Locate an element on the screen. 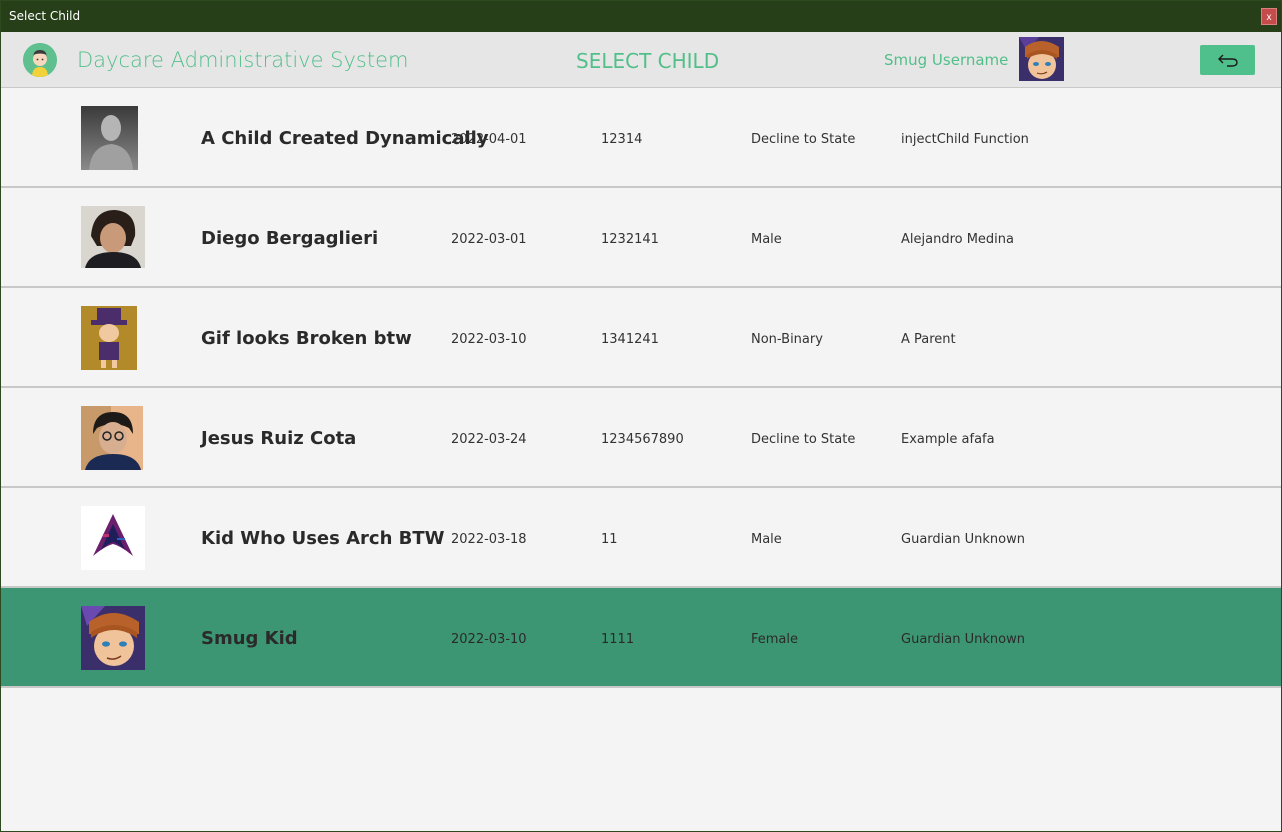 This screenshot has width=1282, height=832. child-gender: Female is located at coordinates (775, 639).